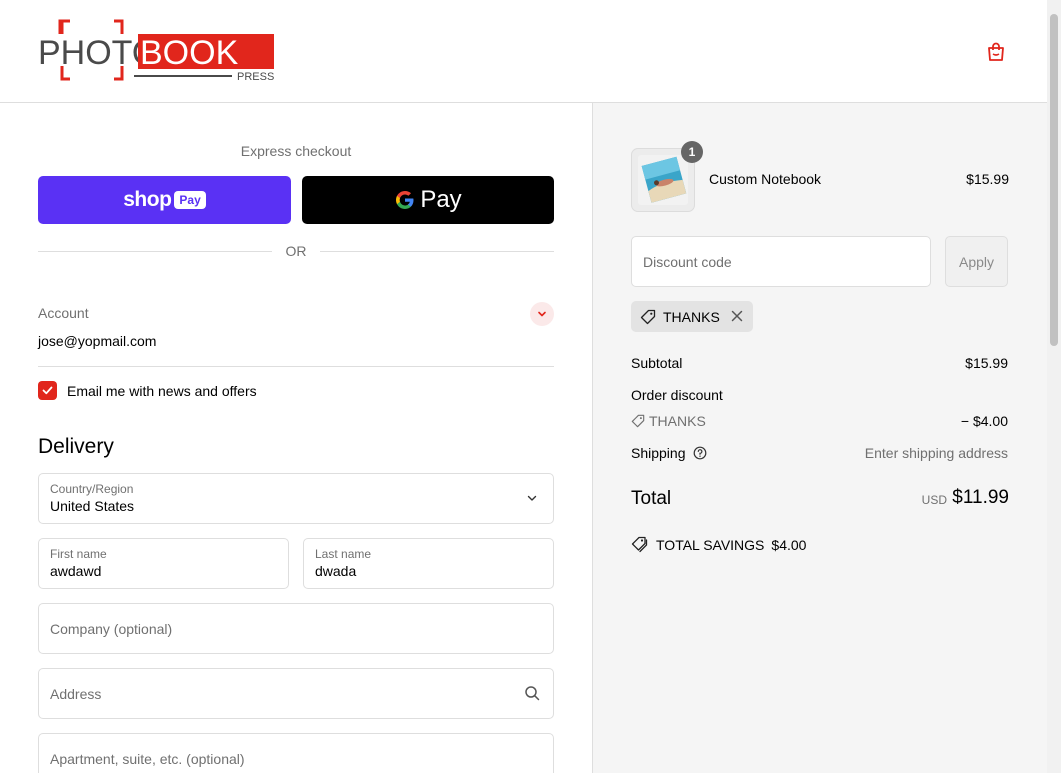 The width and height of the screenshot is (1061, 773). Describe the element at coordinates (1054, 180) in the screenshot. I see `scrollbar-thumb` at that location.